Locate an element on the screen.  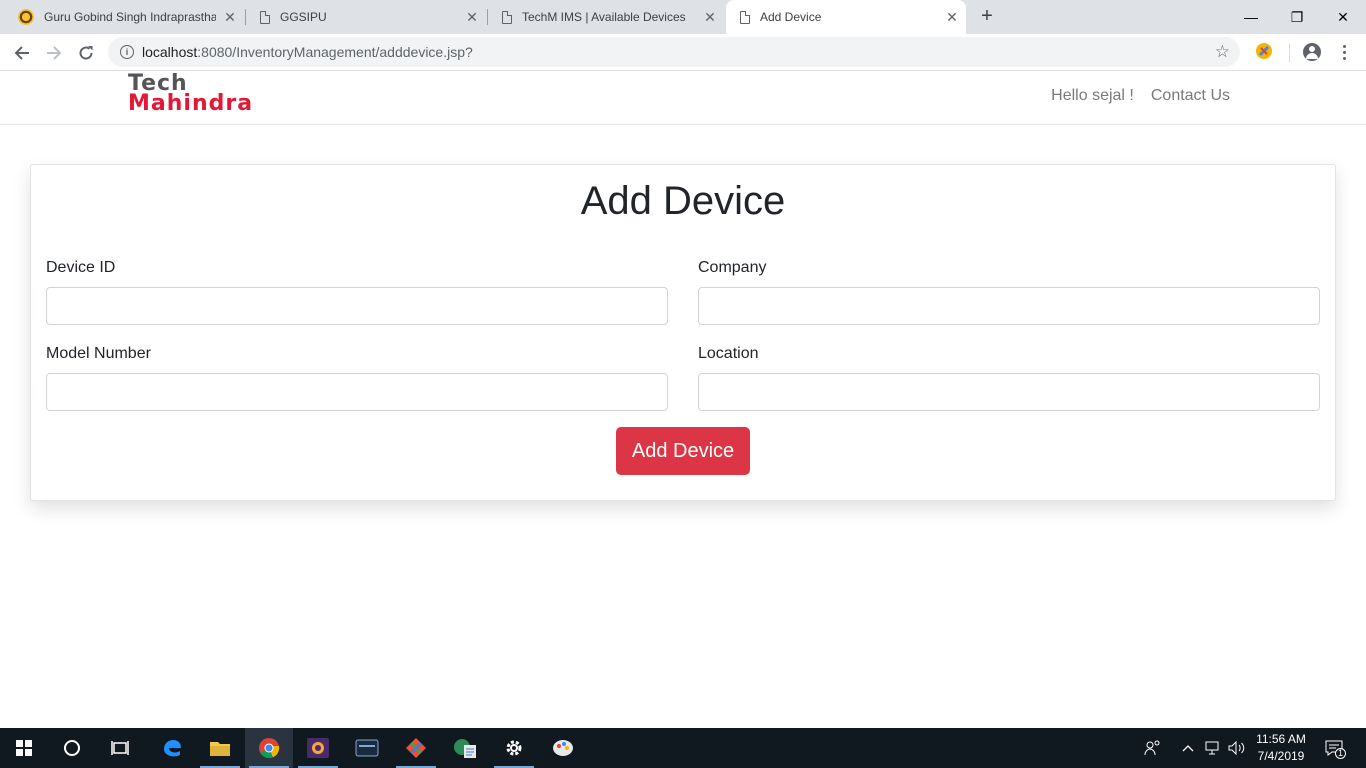
location-input is located at coordinates (1009, 392).